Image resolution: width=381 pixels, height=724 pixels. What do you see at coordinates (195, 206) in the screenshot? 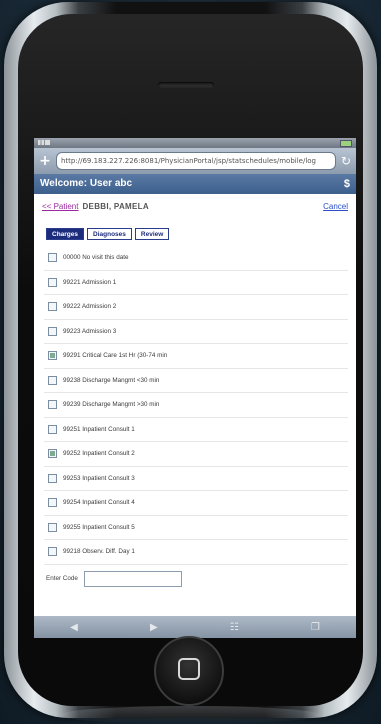
I see `patient-row: << Patient DEBBI, PAMELA Cancel` at bounding box center [195, 206].